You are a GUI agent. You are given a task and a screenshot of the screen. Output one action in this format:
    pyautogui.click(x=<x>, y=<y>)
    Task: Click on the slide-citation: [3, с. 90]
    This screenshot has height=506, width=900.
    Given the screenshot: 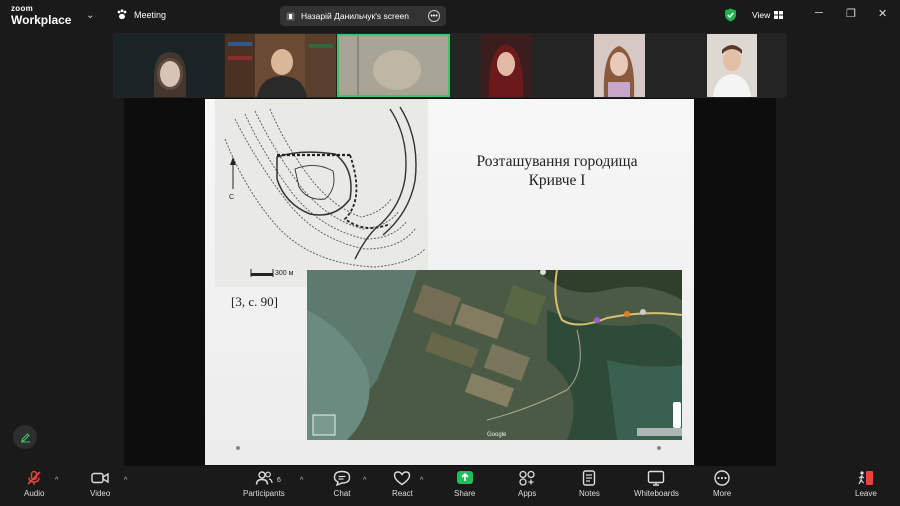 What is the action you would take?
    pyautogui.click(x=254, y=301)
    